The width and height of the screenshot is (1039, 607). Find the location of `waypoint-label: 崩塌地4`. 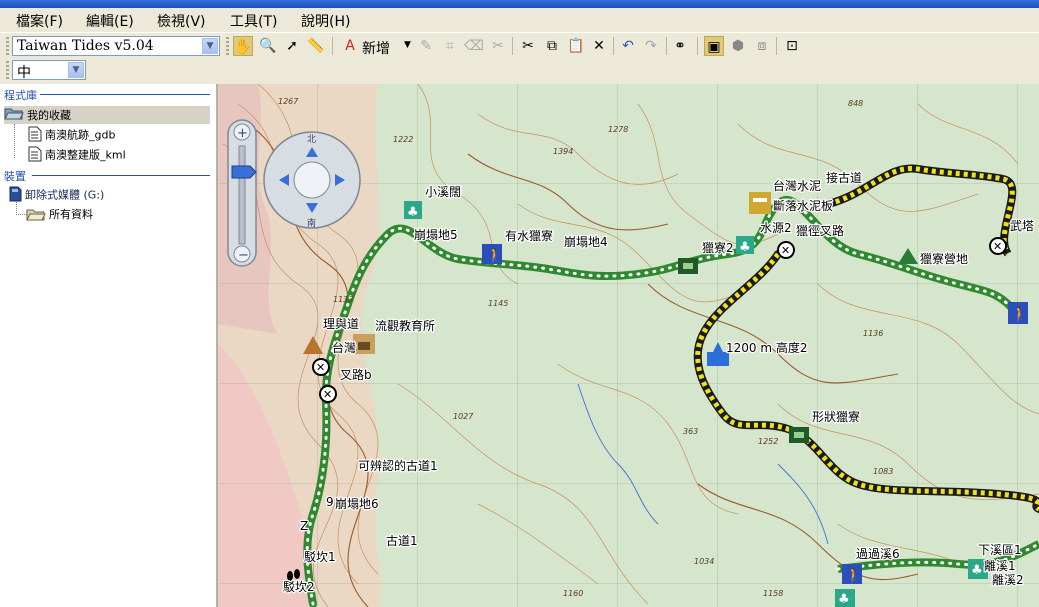

waypoint-label: 崩塌地4 is located at coordinates (586, 242).